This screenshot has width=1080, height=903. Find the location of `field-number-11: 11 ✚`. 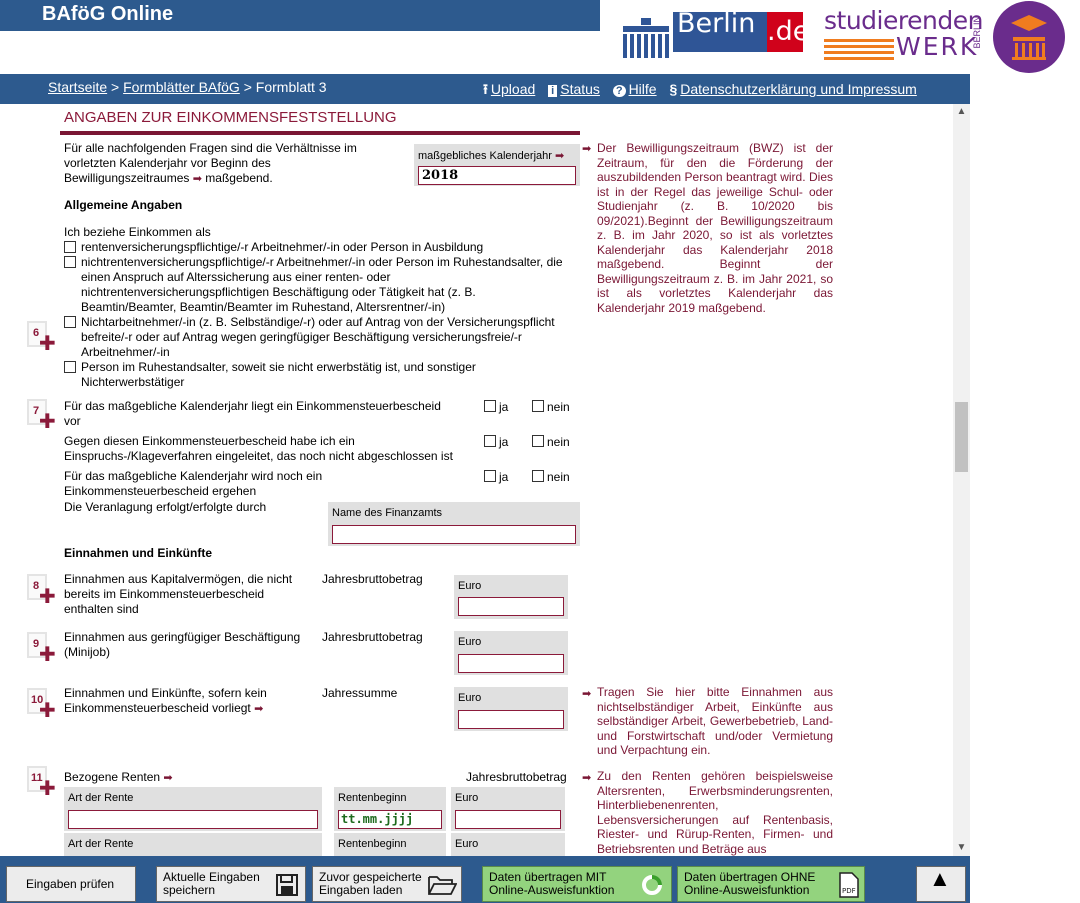

field-number-11: 11 ✚ is located at coordinates (42, 783).